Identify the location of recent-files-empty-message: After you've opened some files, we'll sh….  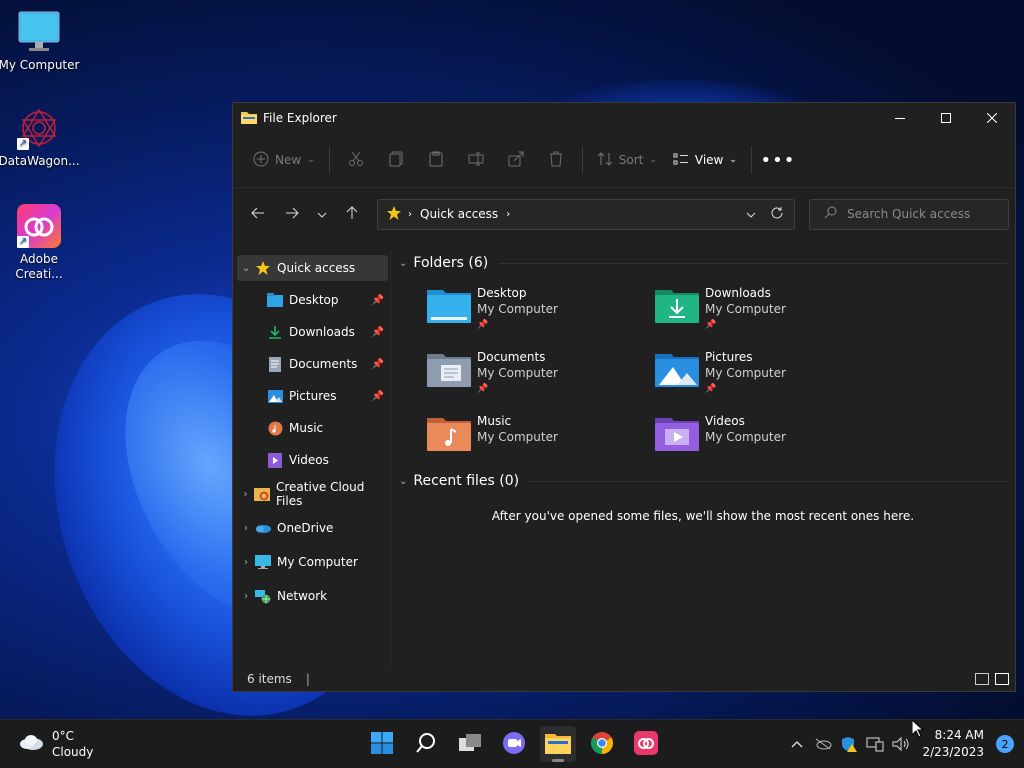
(703, 516).